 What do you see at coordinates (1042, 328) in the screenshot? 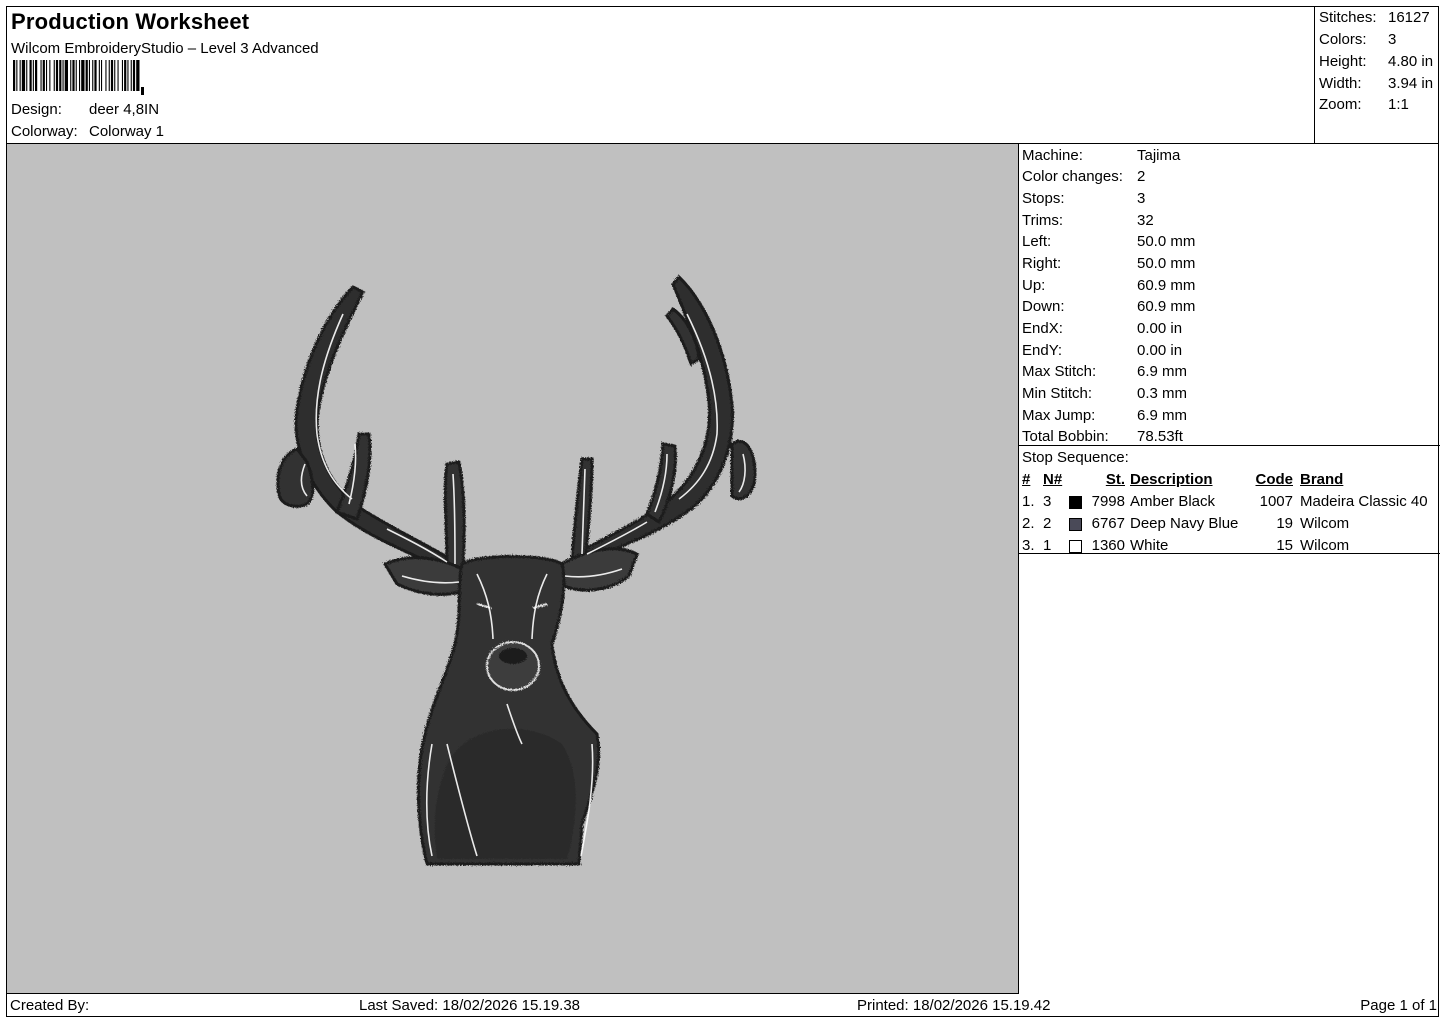
I see `info-label: EndX:` at bounding box center [1042, 328].